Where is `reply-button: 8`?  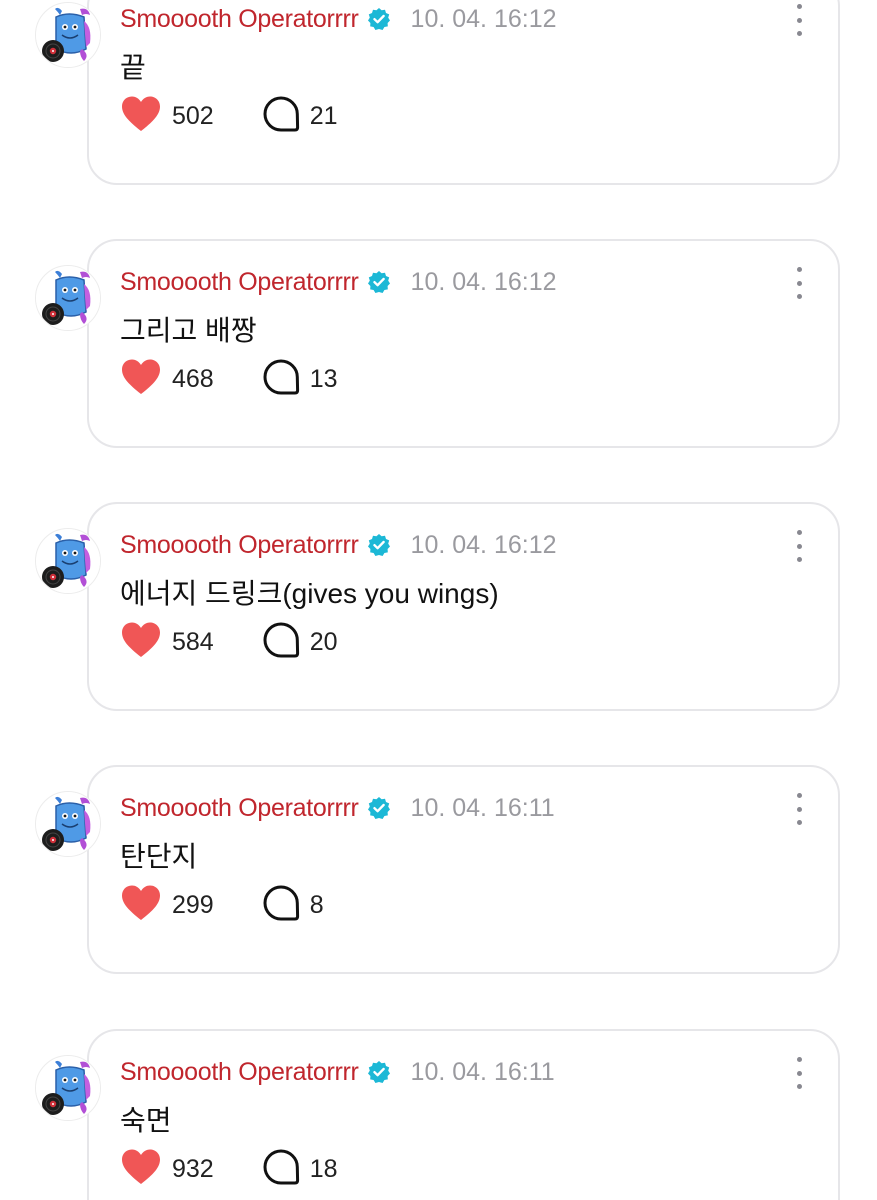
reply-button: 8 is located at coordinates (293, 905).